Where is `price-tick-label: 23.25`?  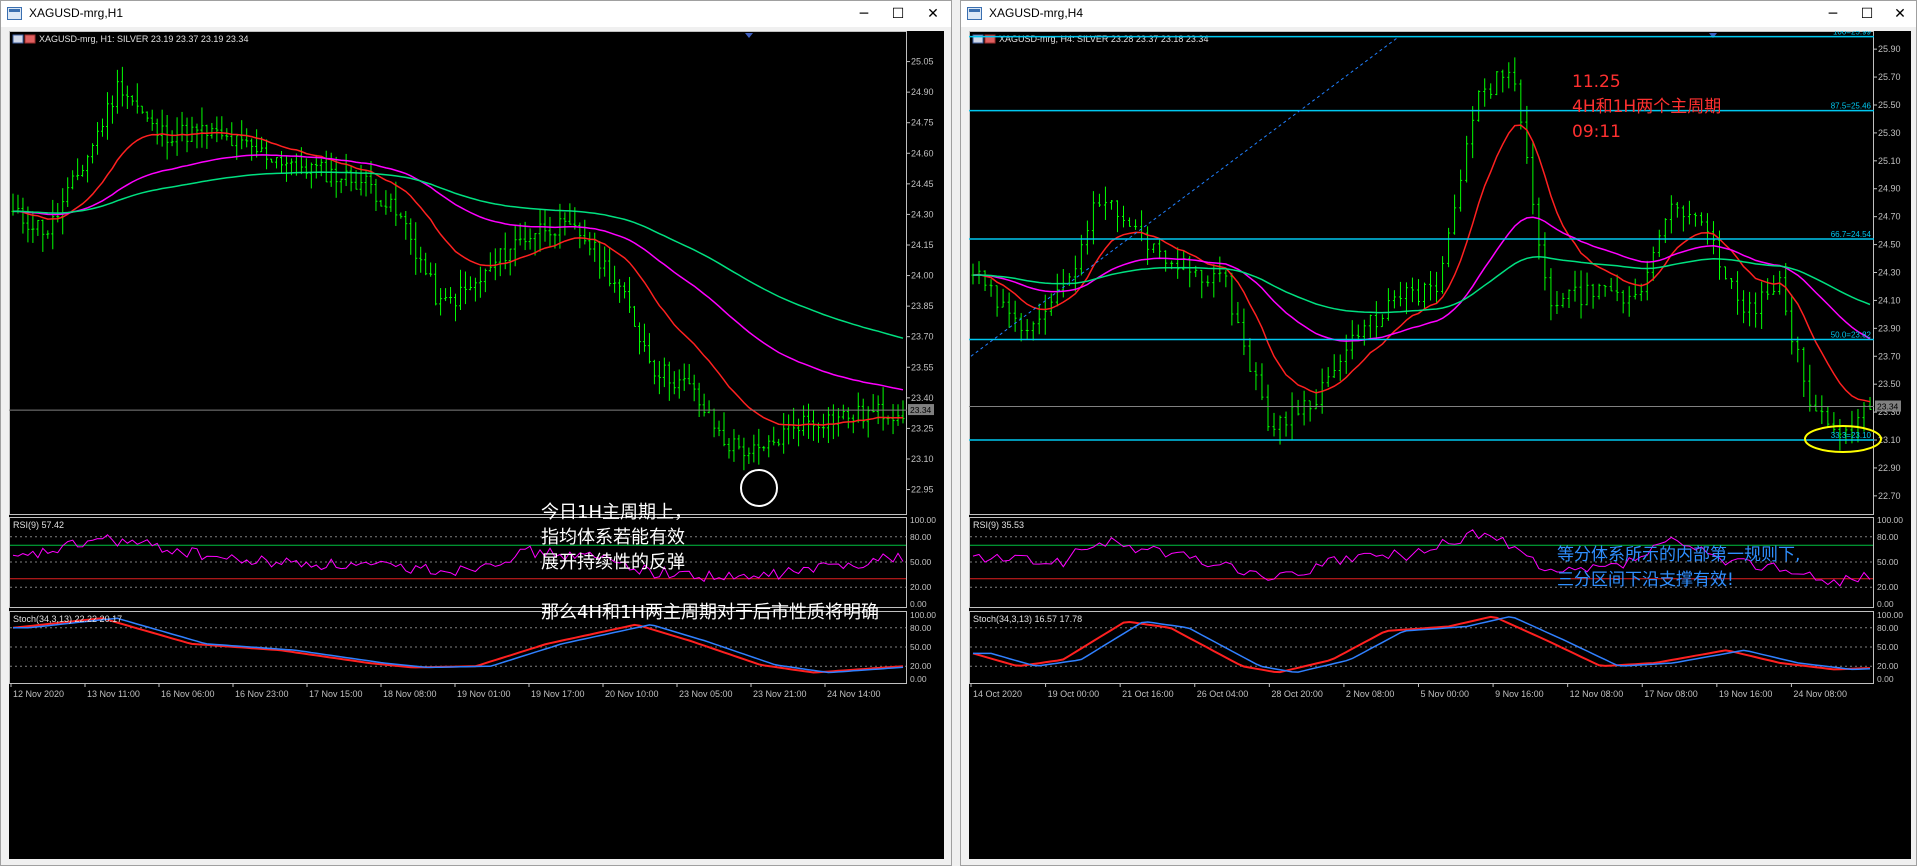
price-tick-label: 23.25 is located at coordinates (922, 428).